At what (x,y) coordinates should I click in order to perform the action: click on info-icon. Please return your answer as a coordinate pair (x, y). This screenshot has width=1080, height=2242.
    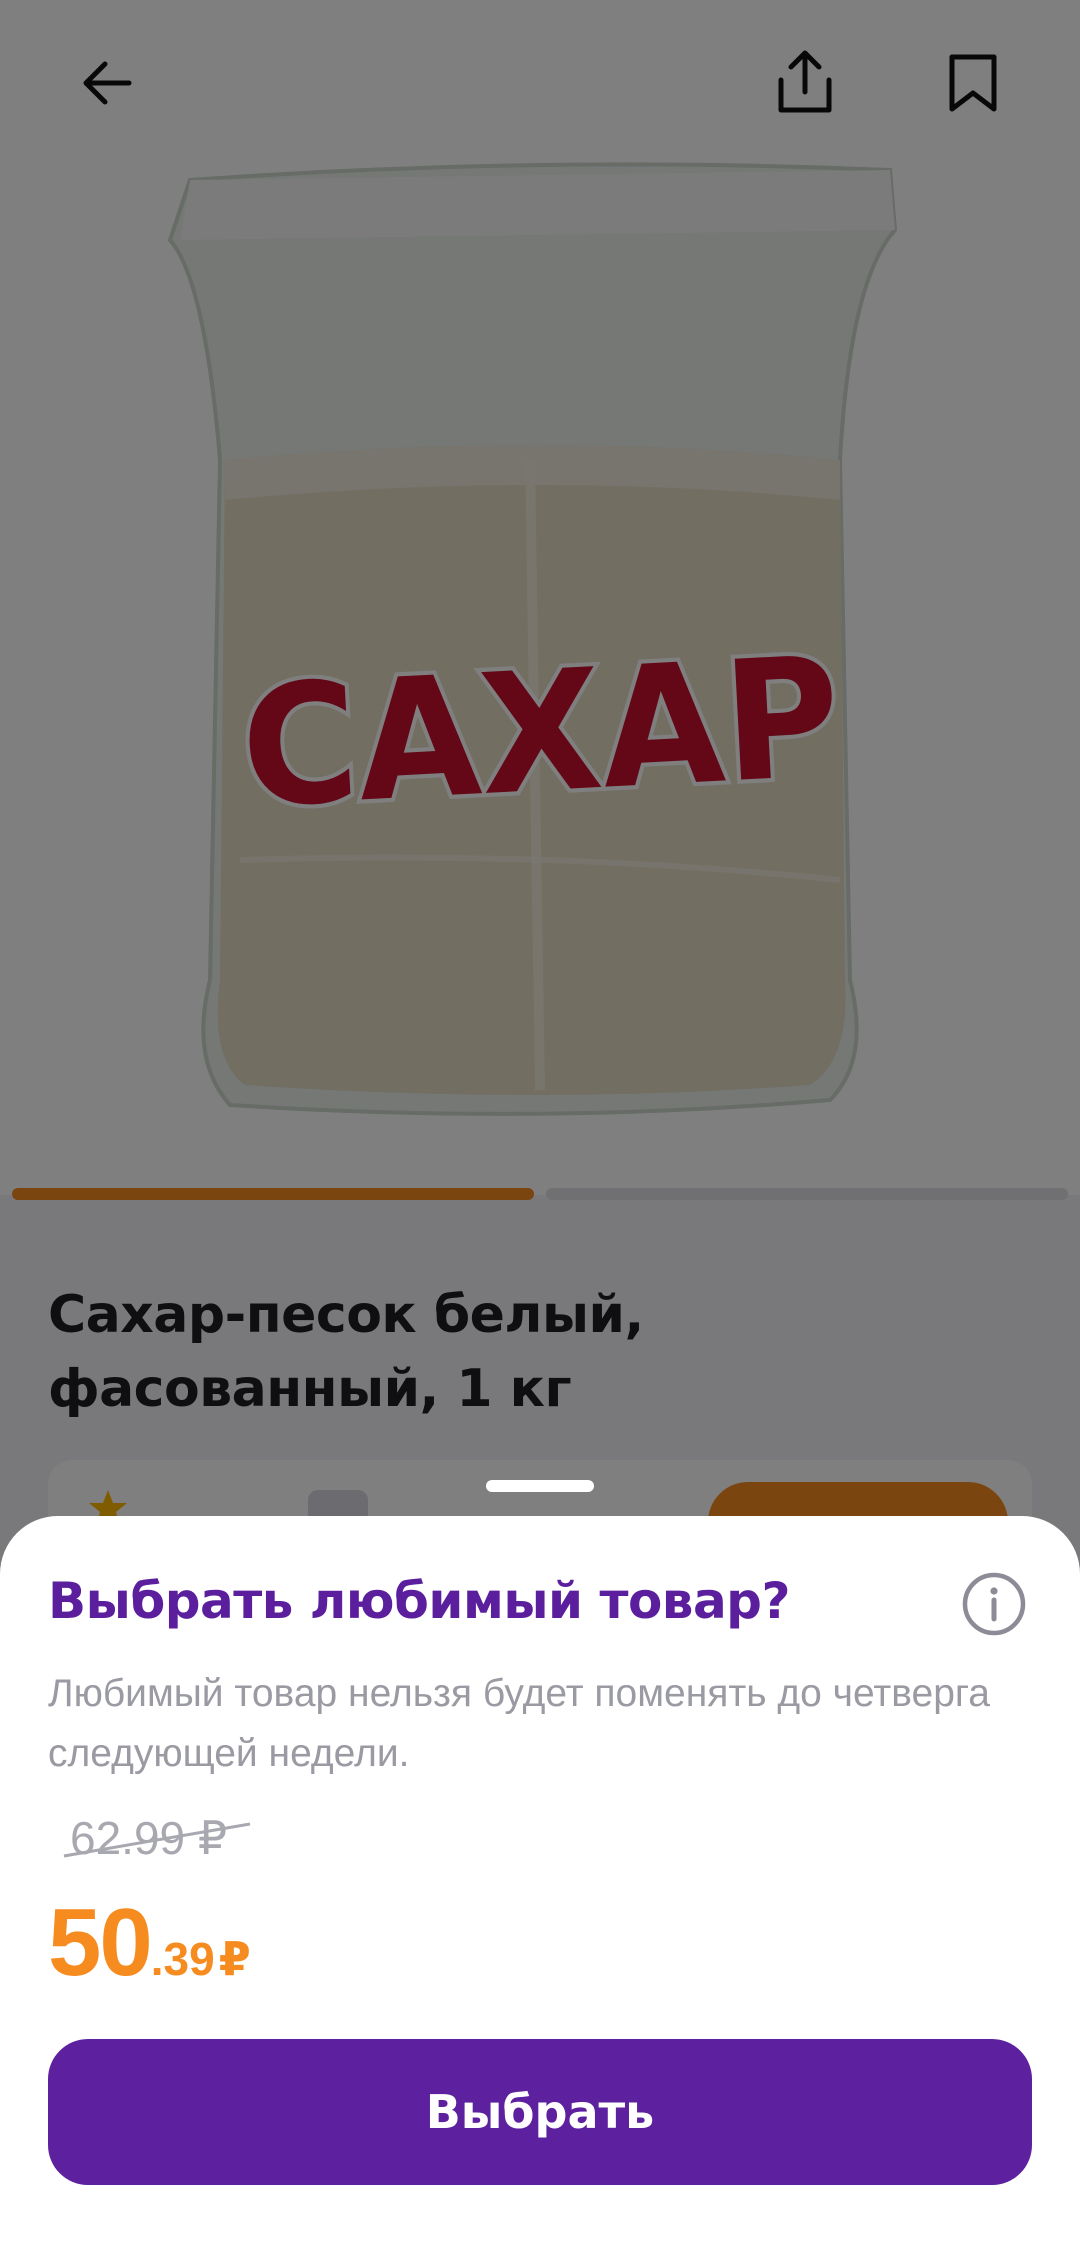
    Looking at the image, I should click on (994, 1604).